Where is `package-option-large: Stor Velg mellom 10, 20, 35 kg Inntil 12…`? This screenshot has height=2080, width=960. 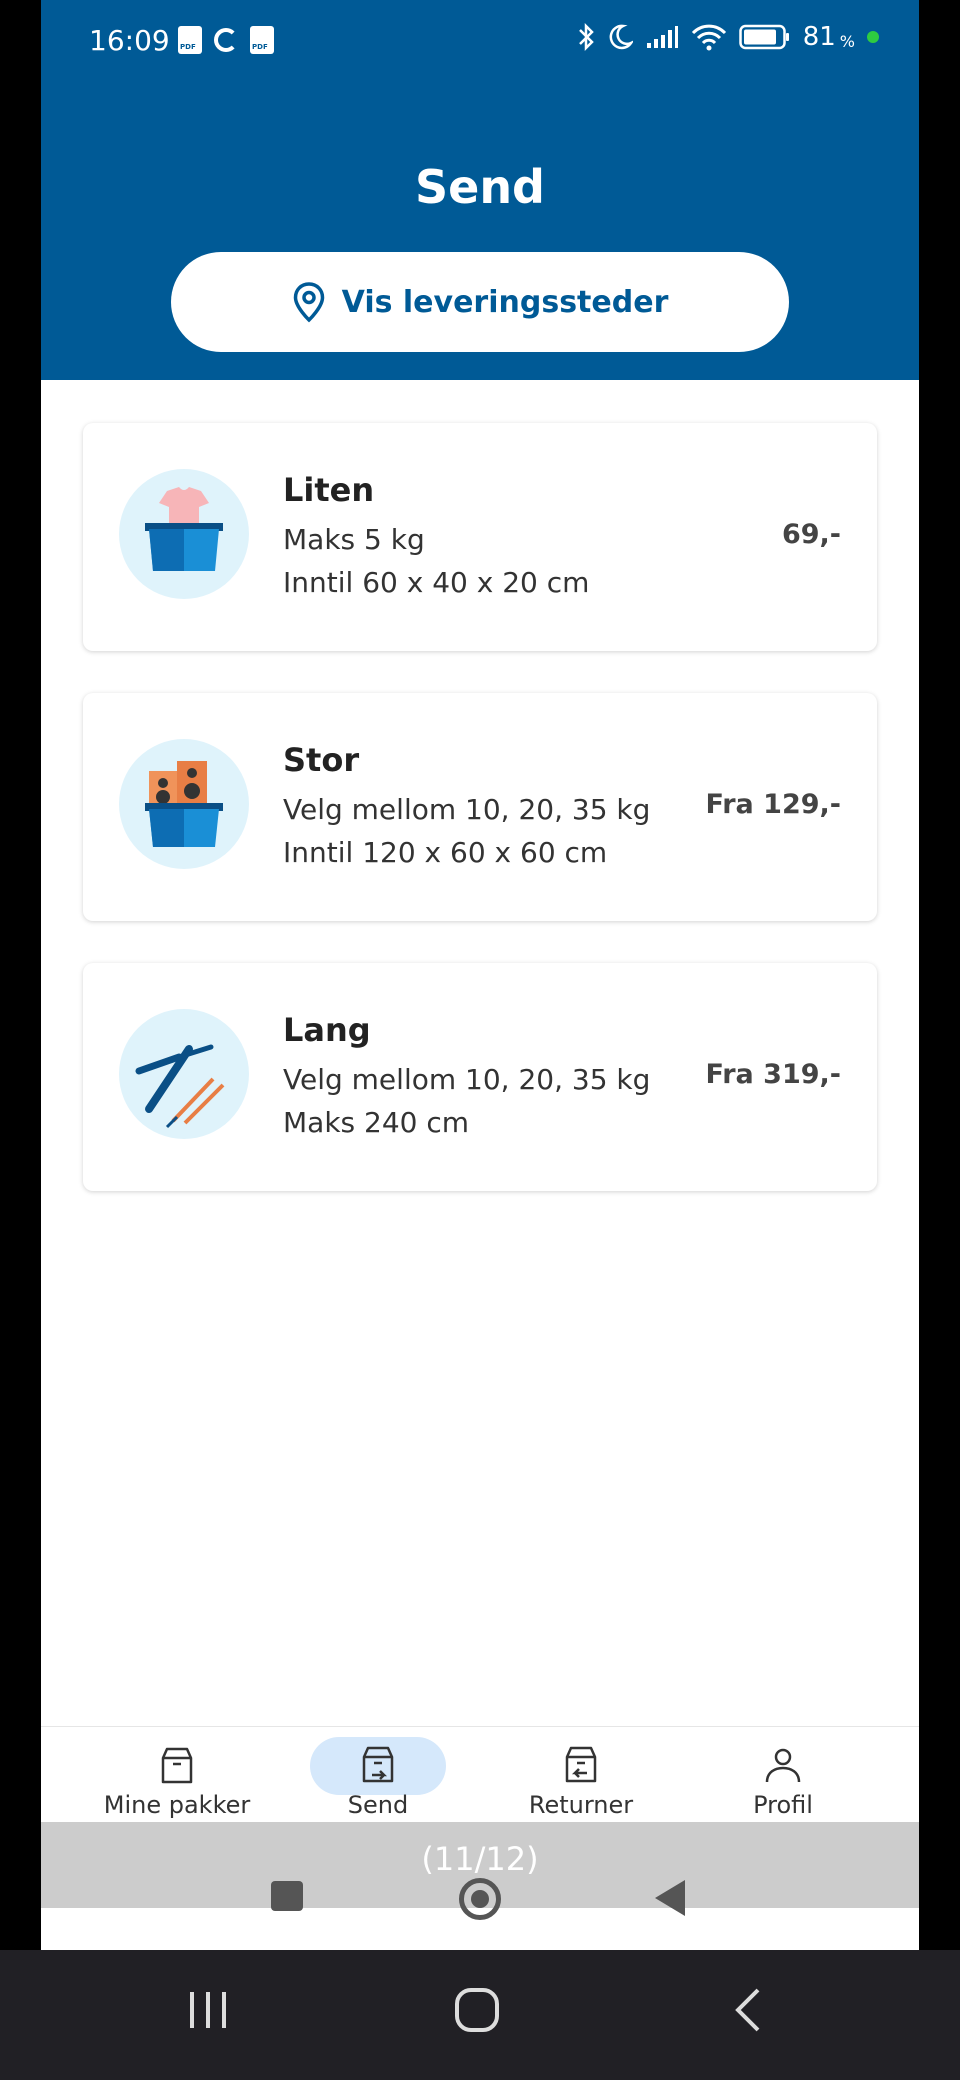
package-option-large: Stor Velg mellom 10, 20, 35 kg Inntil 12… is located at coordinates (480, 807).